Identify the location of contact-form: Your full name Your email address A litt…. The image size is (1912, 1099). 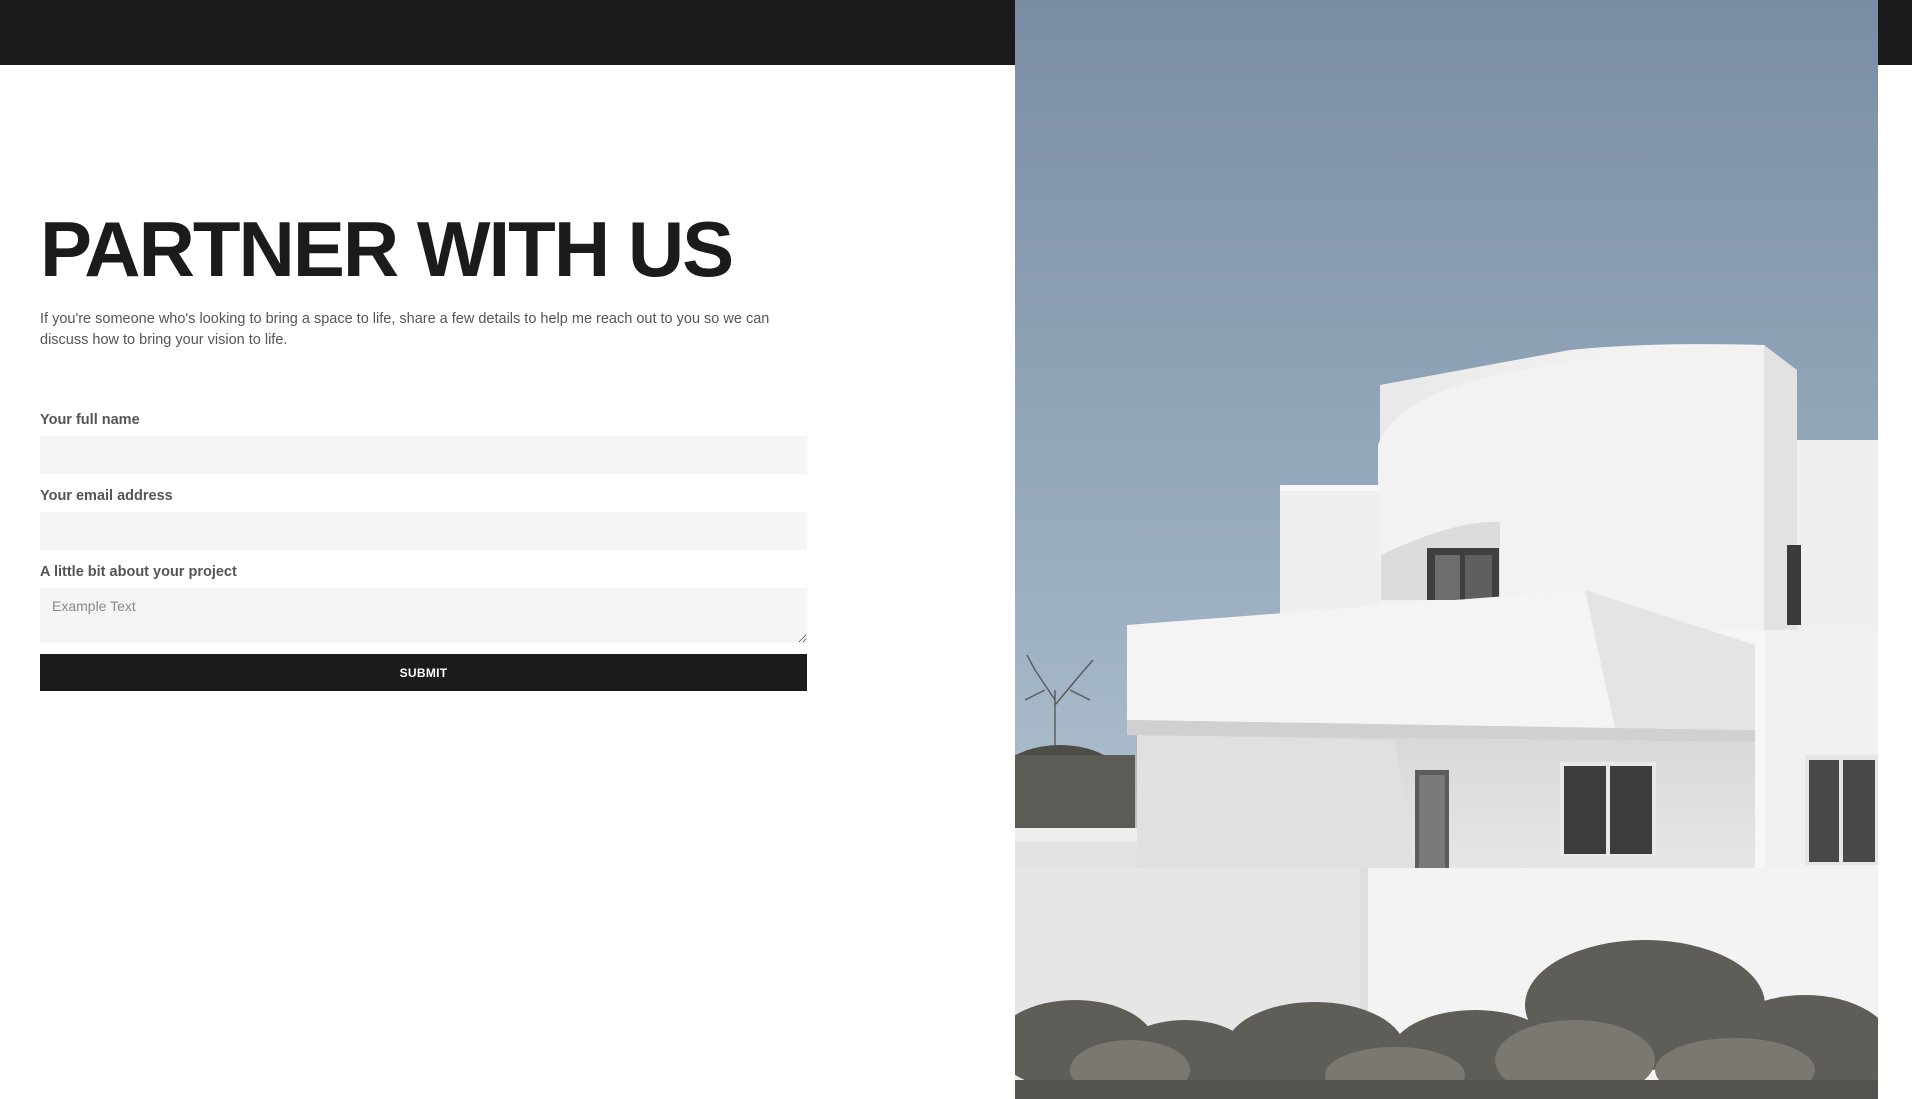
(424, 551).